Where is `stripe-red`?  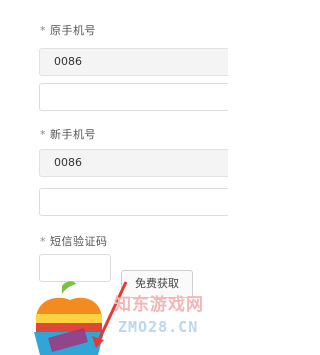 stripe-red is located at coordinates (69, 327).